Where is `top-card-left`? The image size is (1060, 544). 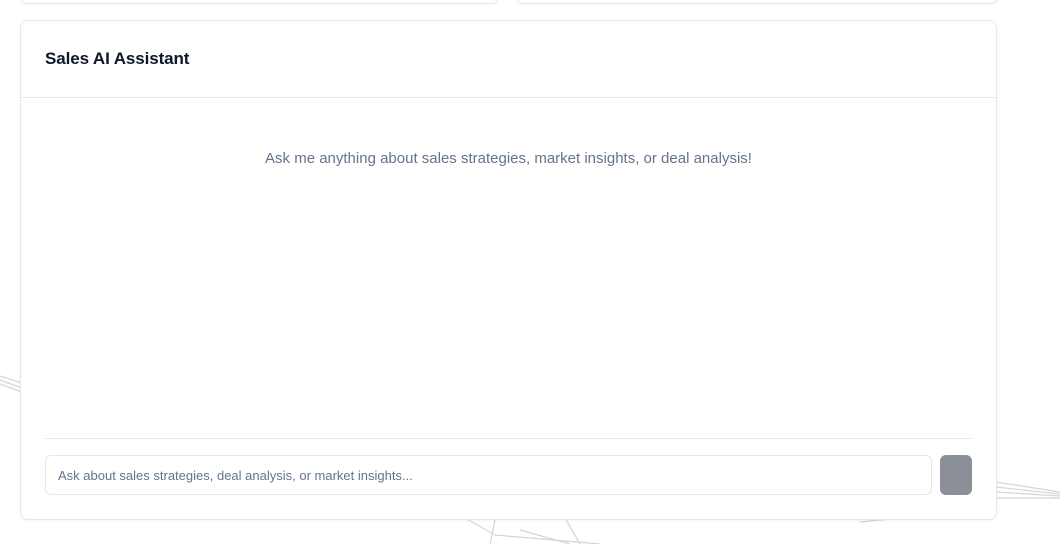
top-card-left is located at coordinates (259, 2).